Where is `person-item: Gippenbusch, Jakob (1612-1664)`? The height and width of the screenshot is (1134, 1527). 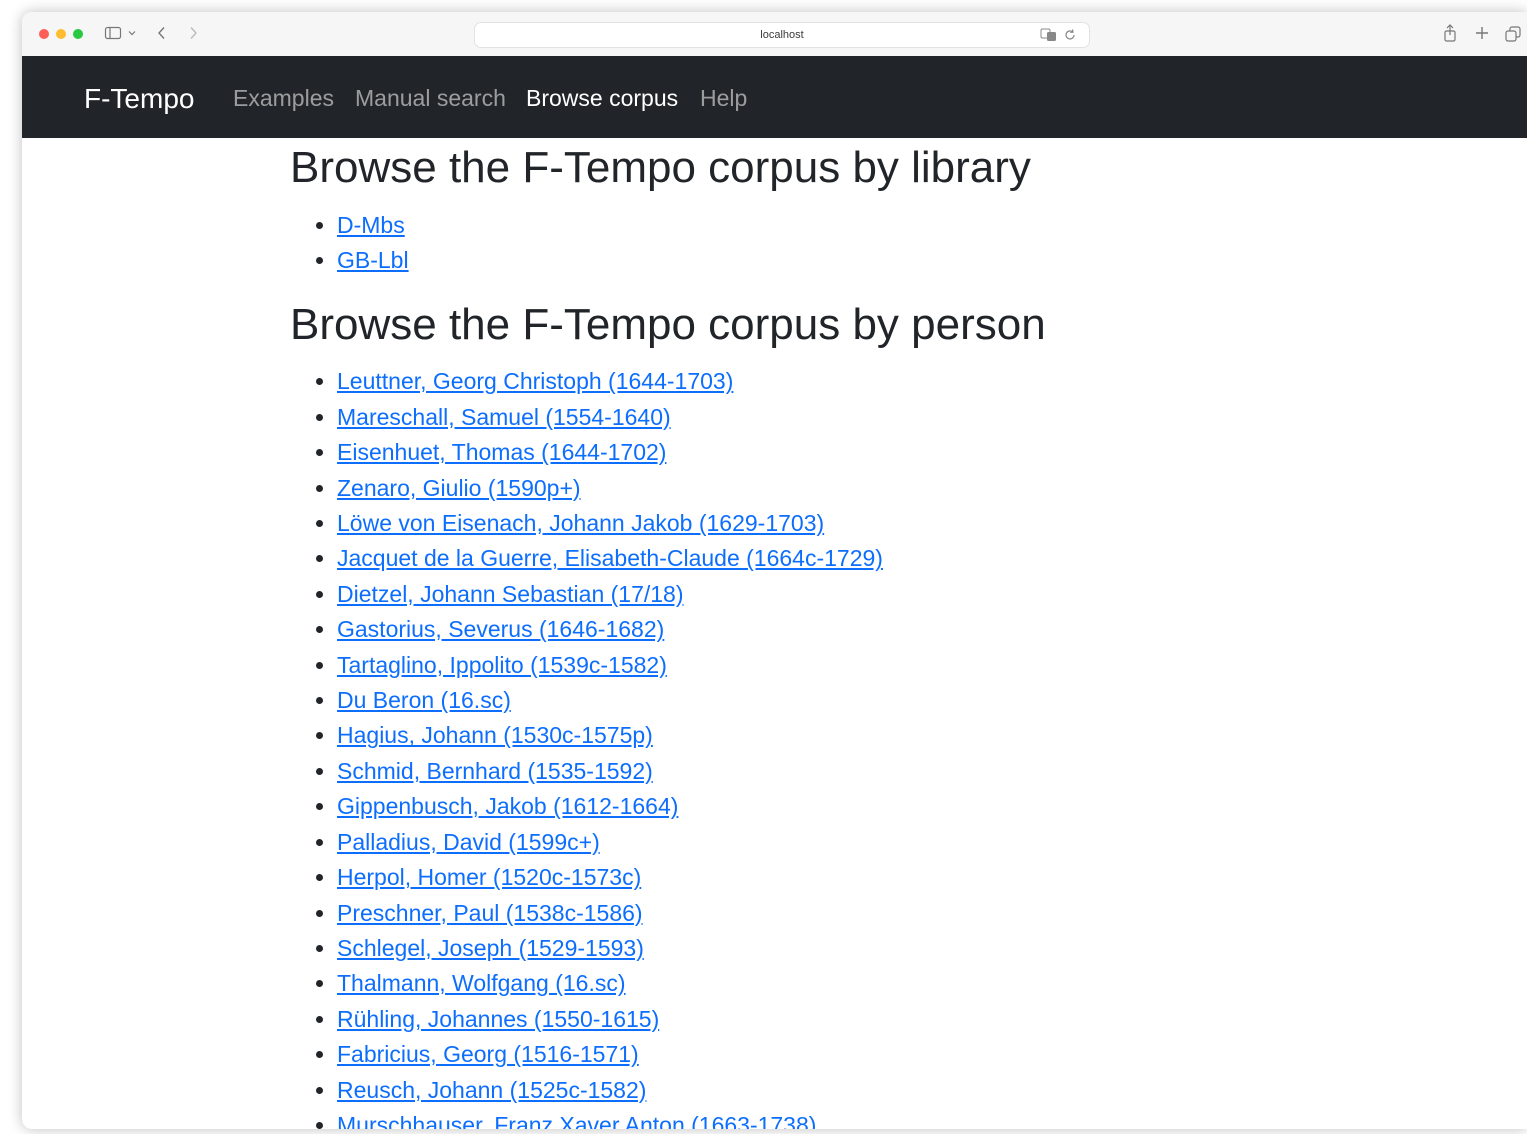
person-item: Gippenbusch, Jakob (1612-1664) is located at coordinates (813, 806).